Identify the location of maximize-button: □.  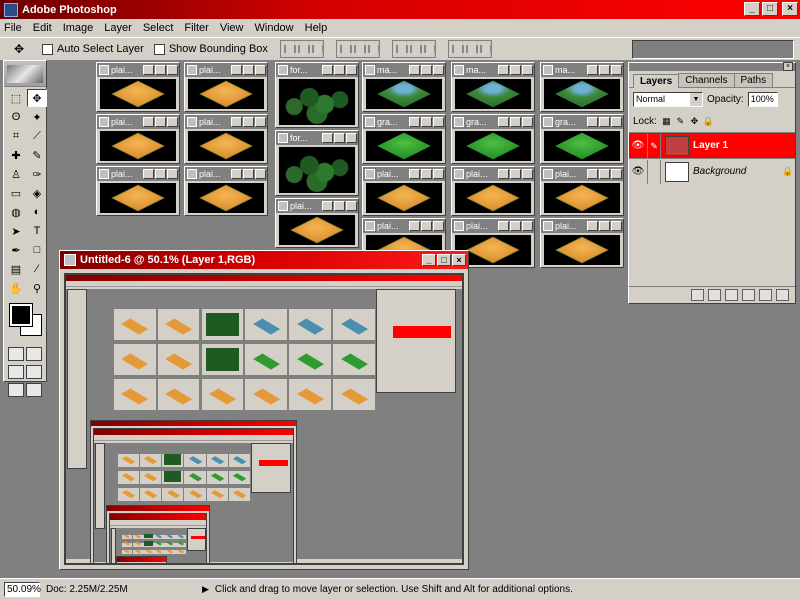
(770, 9).